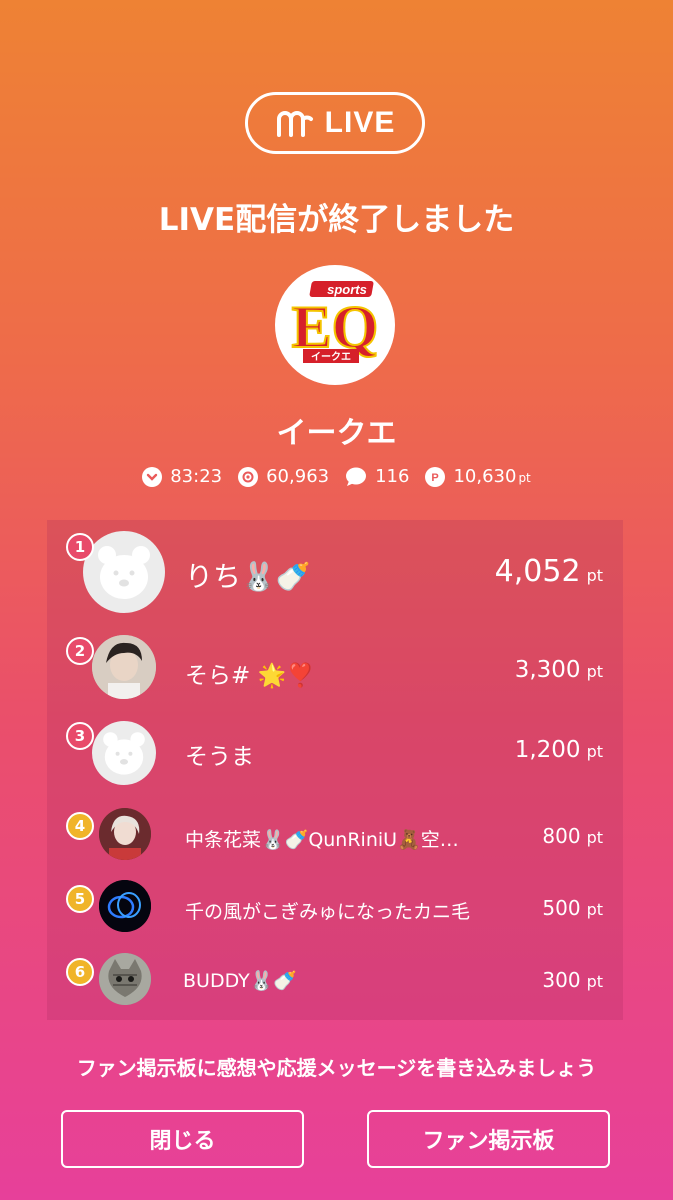  What do you see at coordinates (248, 576) in the screenshot?
I see `ranking-name: りち🐰🍼` at bounding box center [248, 576].